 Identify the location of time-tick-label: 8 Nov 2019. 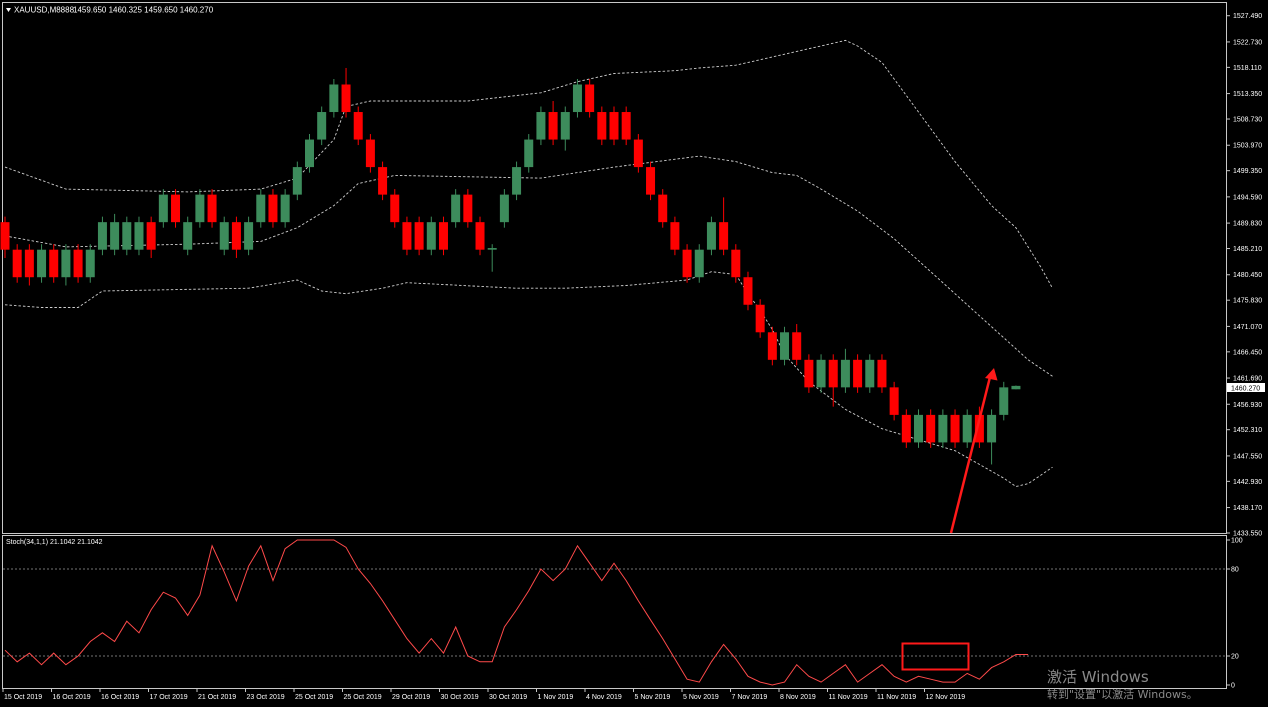
(798, 697).